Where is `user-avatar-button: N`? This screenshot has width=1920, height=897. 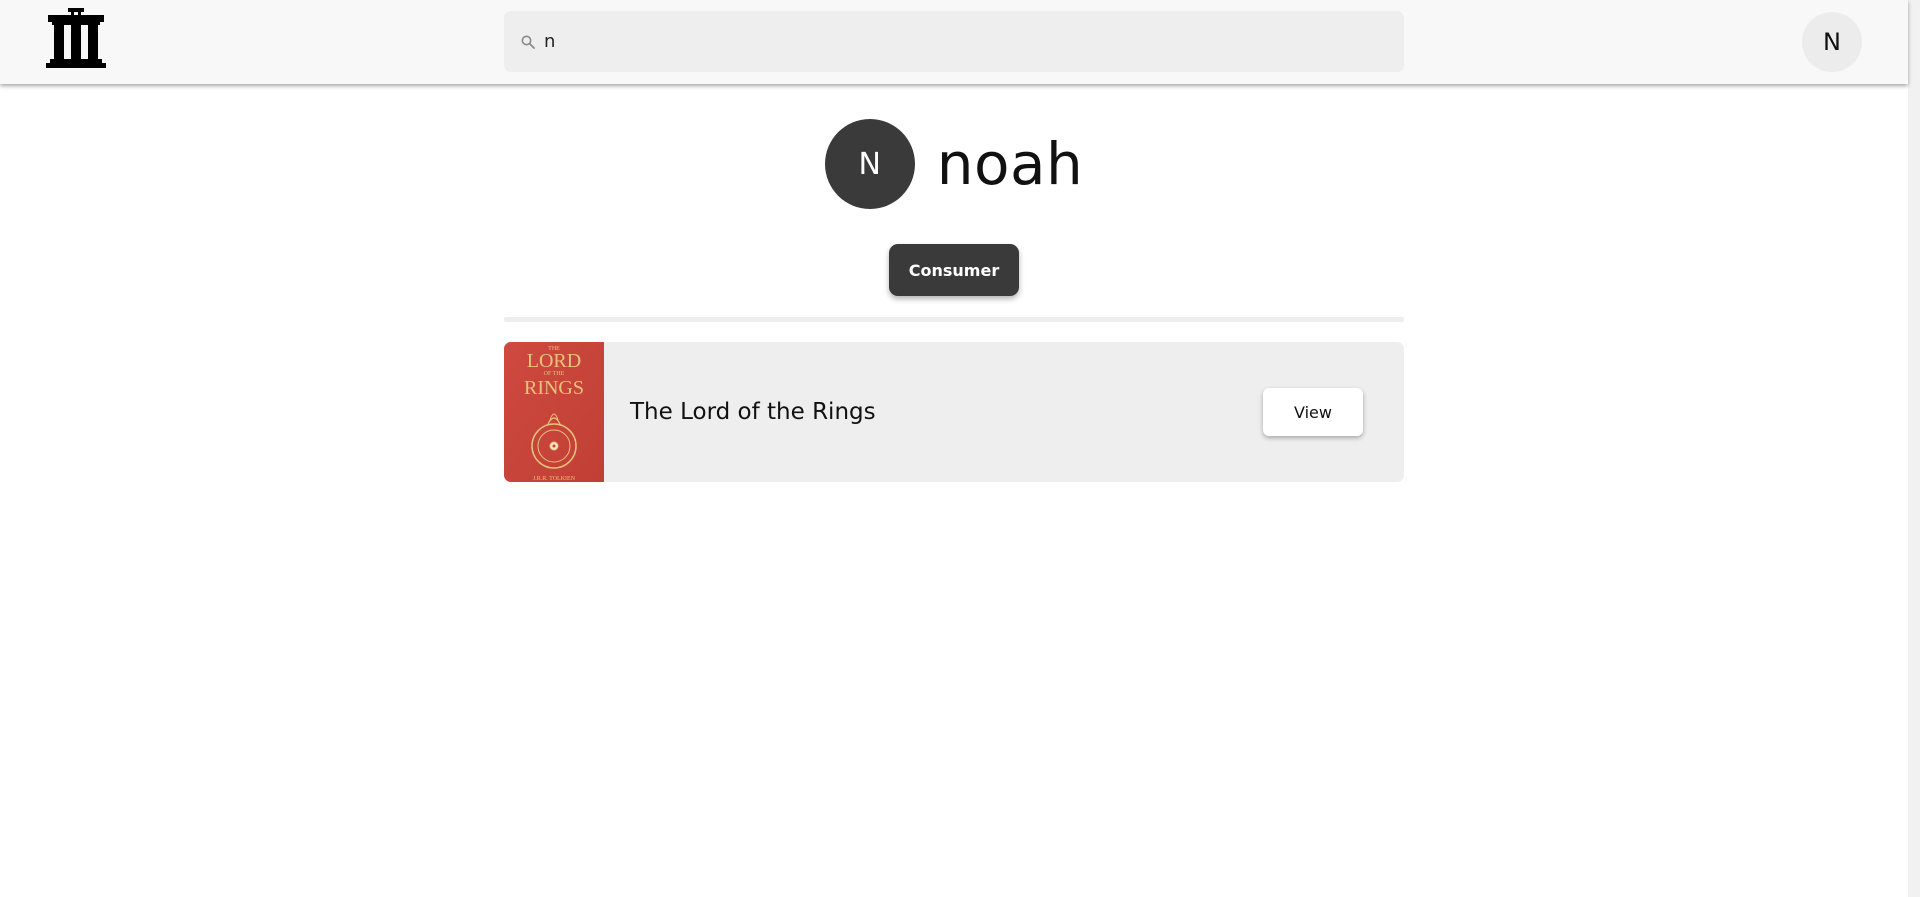
user-avatar-button: N is located at coordinates (1832, 42).